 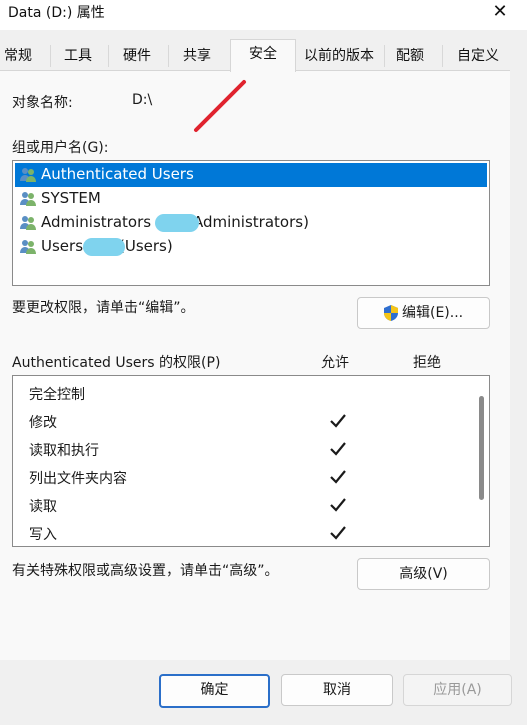 What do you see at coordinates (116, 363) in the screenshot?
I see `permissions-title: Authenticated Users 的权限(P)` at bounding box center [116, 363].